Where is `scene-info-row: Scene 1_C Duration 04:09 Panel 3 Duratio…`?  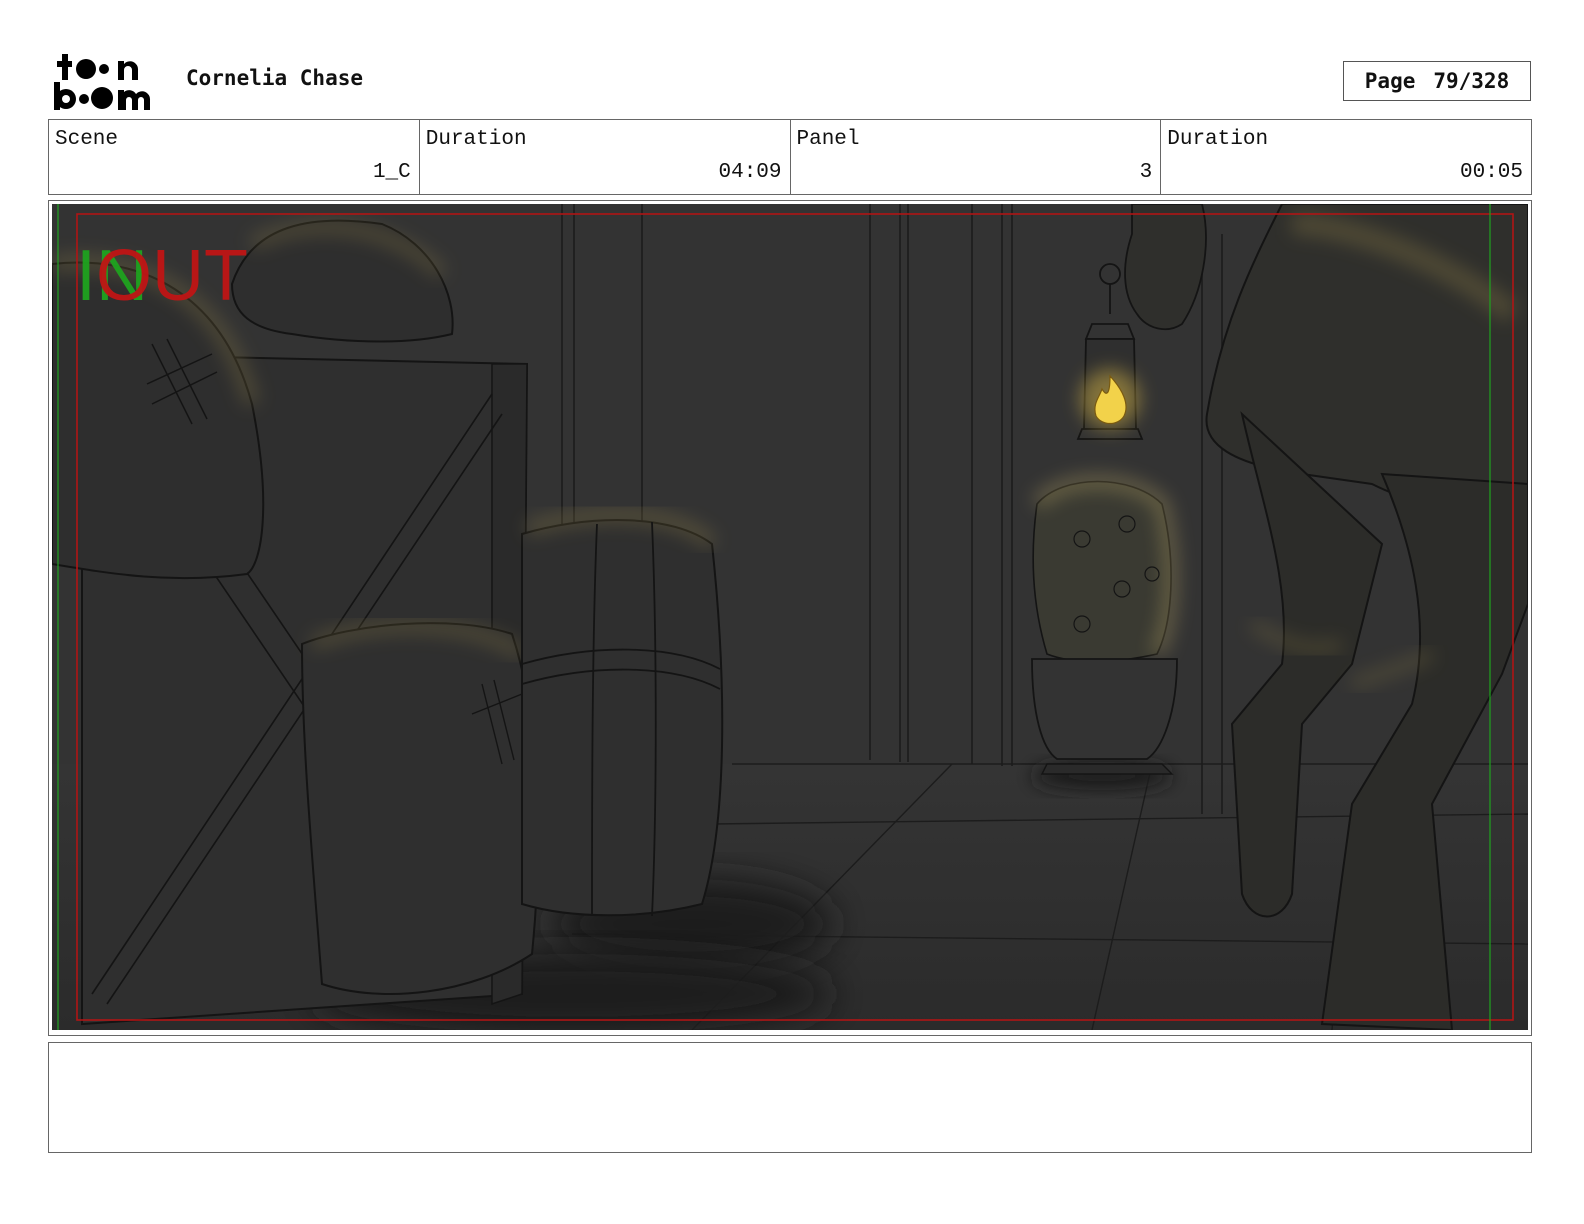
scene-info-row: Scene 1_C Duration 04:09 Panel 3 Duratio… is located at coordinates (790, 157).